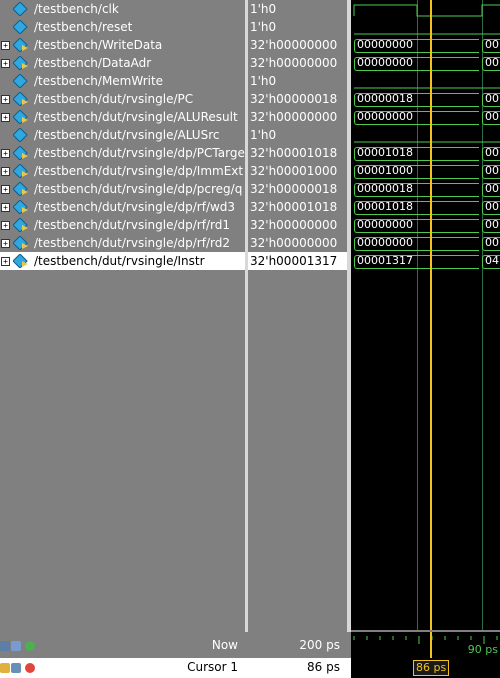  What do you see at coordinates (425, 171) in the screenshot?
I see `wave-row: 00001000 00` at bounding box center [425, 171].